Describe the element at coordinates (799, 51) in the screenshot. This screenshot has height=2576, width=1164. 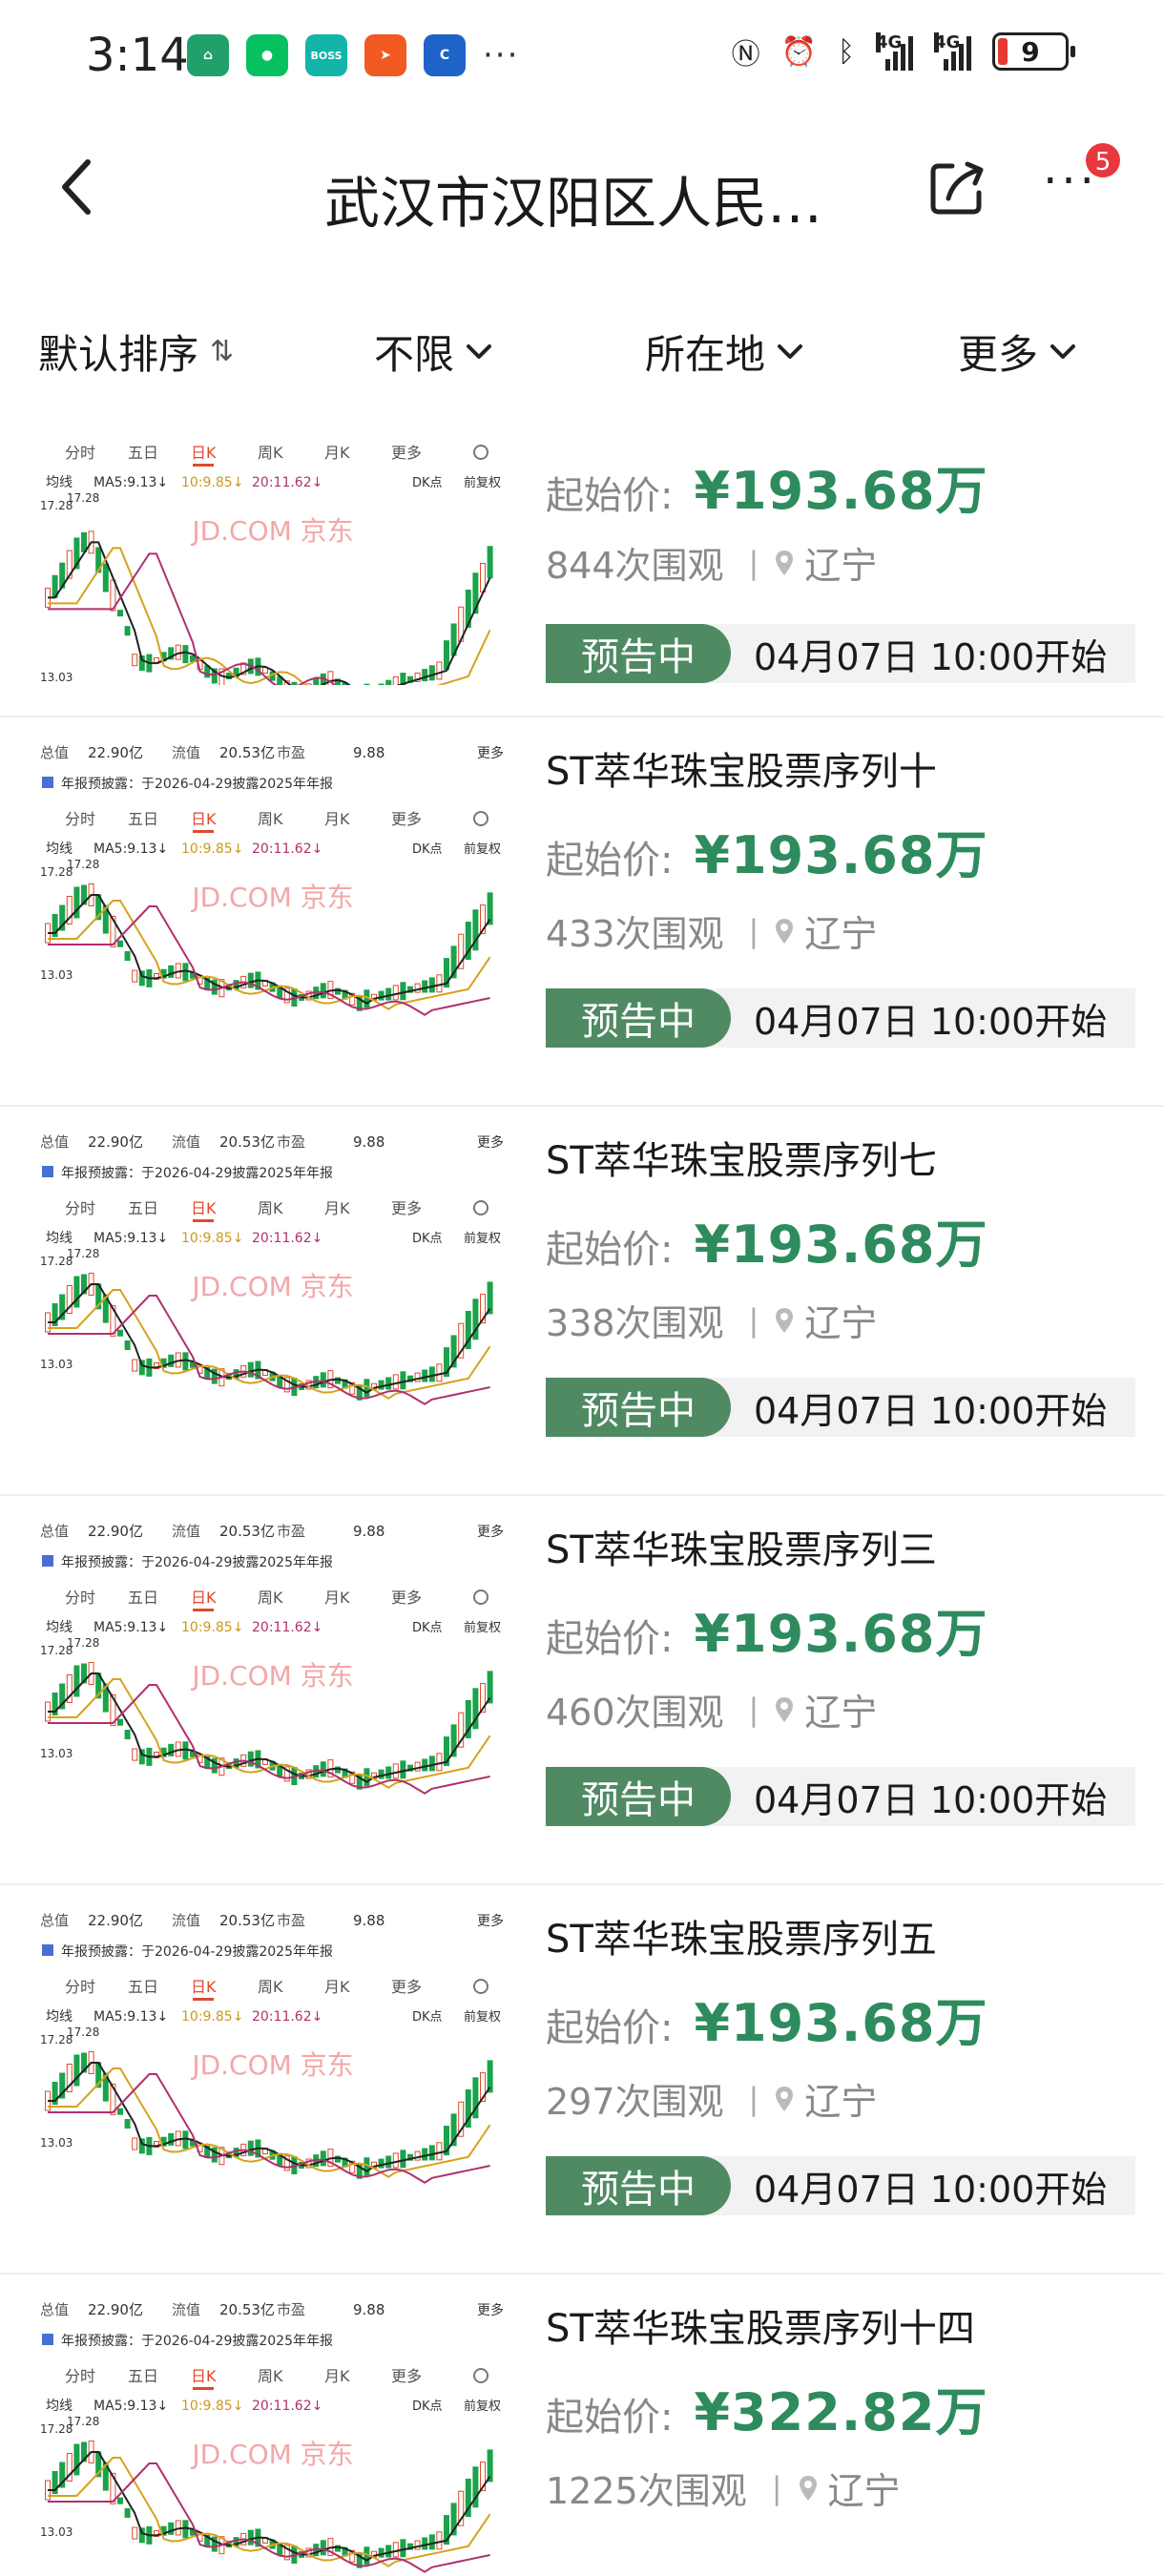
I see `alarm-icon: ⏰` at that location.